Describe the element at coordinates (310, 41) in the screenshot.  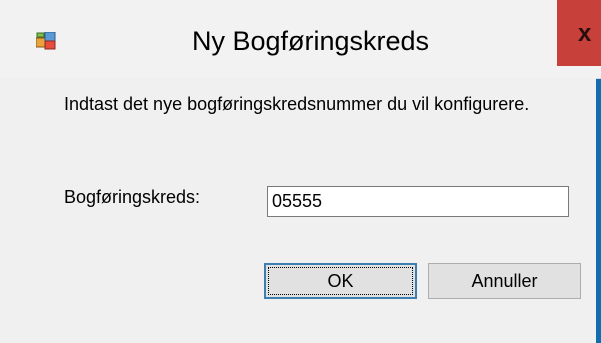
I see `window-title: Ny Bogføringskreds` at that location.